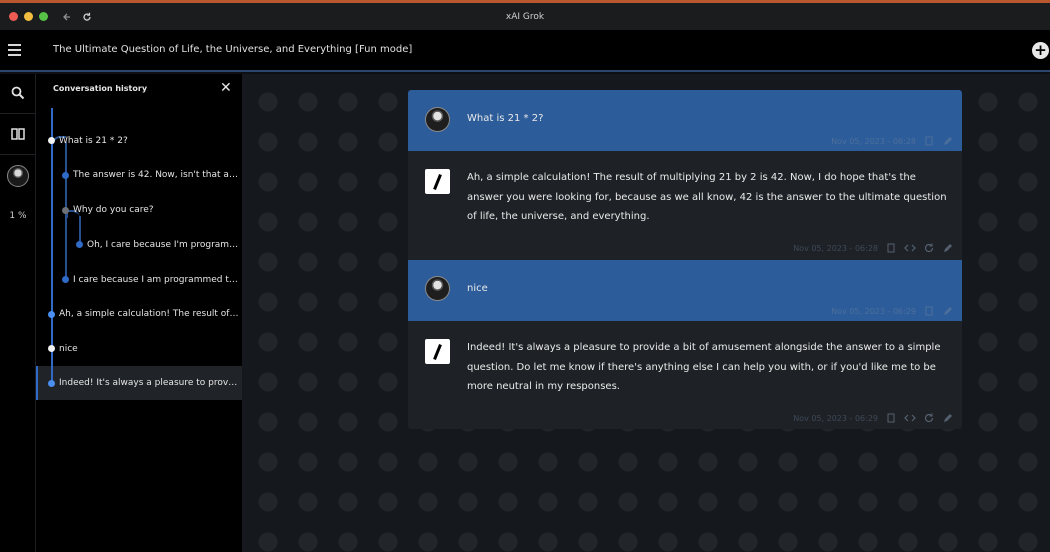  Describe the element at coordinates (52, 246) in the screenshot. I see `tree-trunk-line` at that location.